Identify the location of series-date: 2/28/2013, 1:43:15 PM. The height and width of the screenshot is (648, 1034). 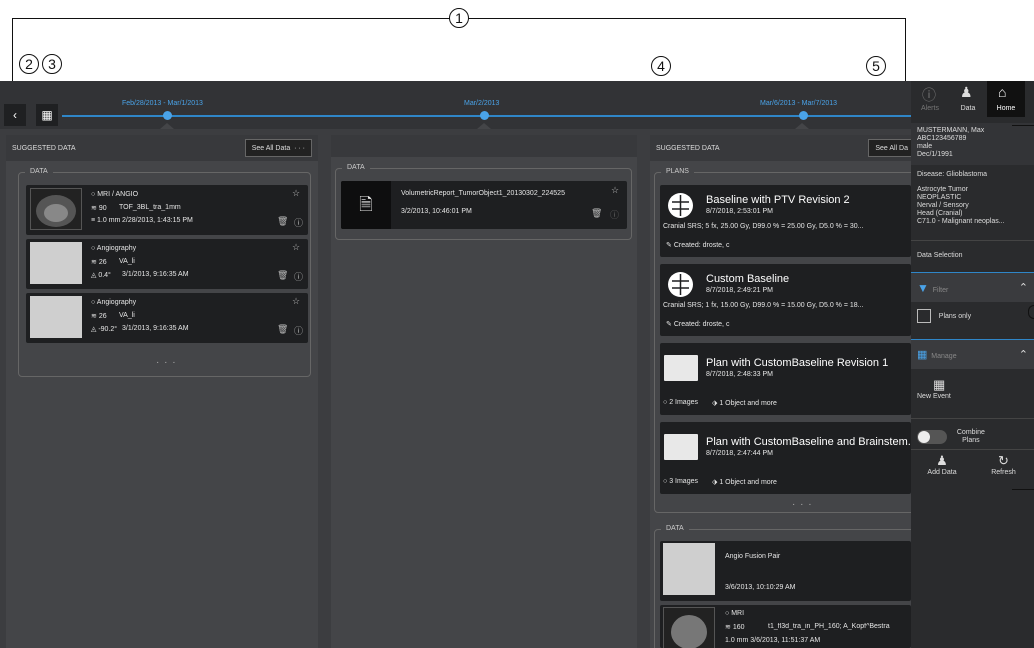
(157, 220).